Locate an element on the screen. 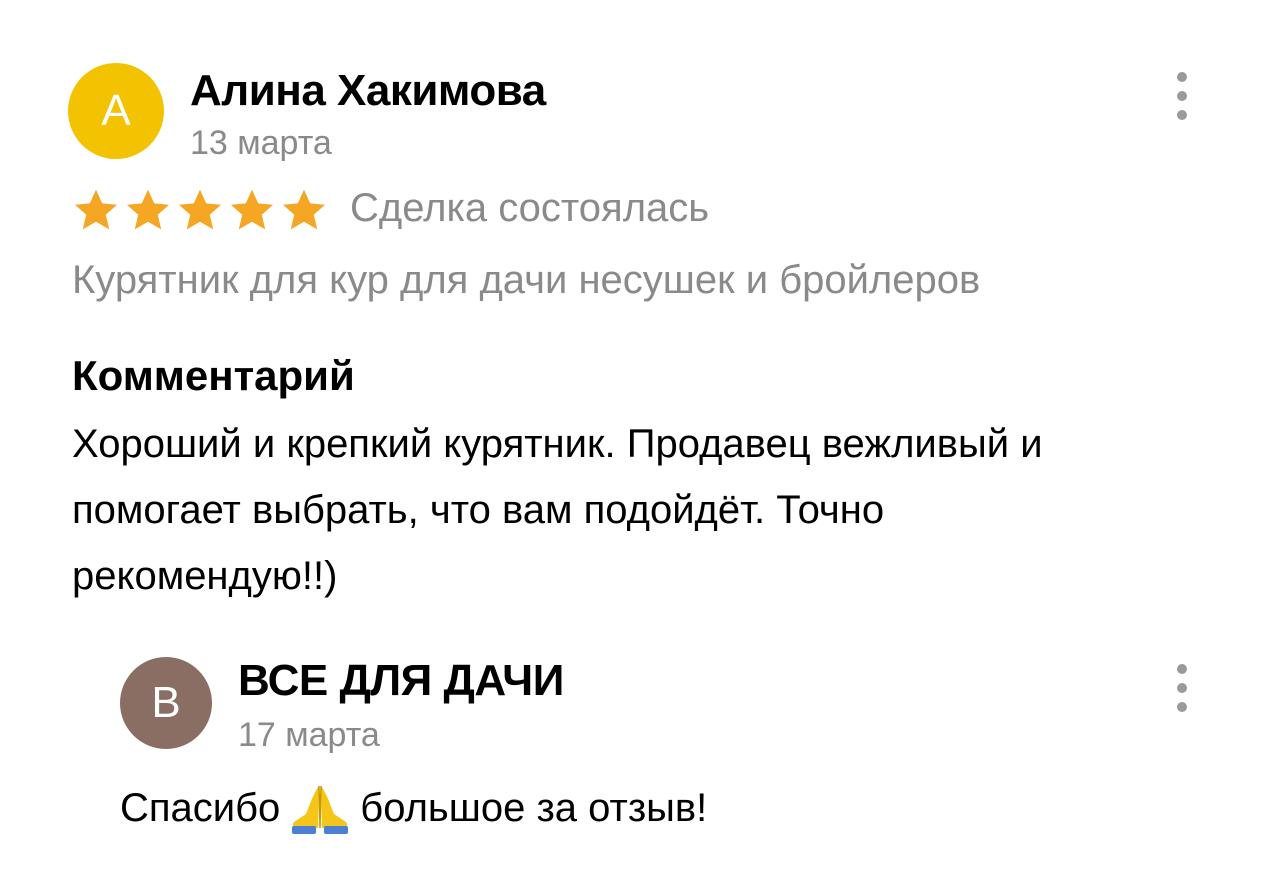 Image resolution: width=1284 pixels, height=886 pixels. review-date: 13 марта is located at coordinates (261, 143).